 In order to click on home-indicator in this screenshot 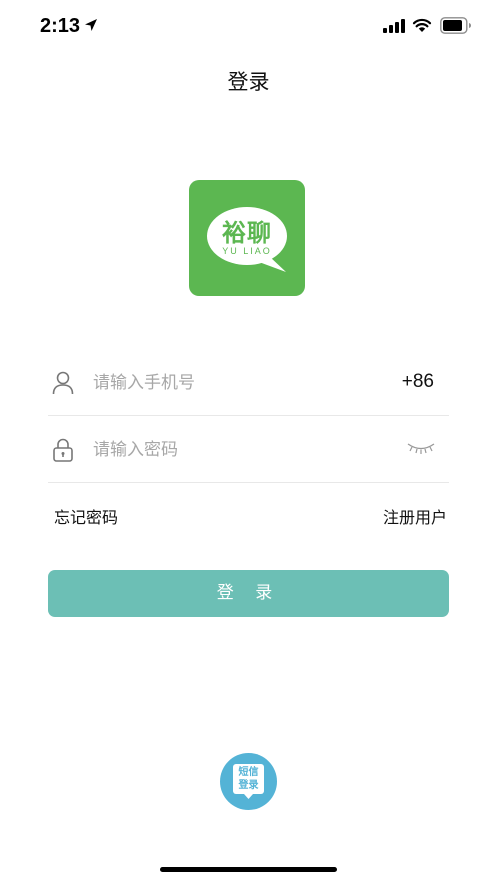, I will do `click(248, 869)`.